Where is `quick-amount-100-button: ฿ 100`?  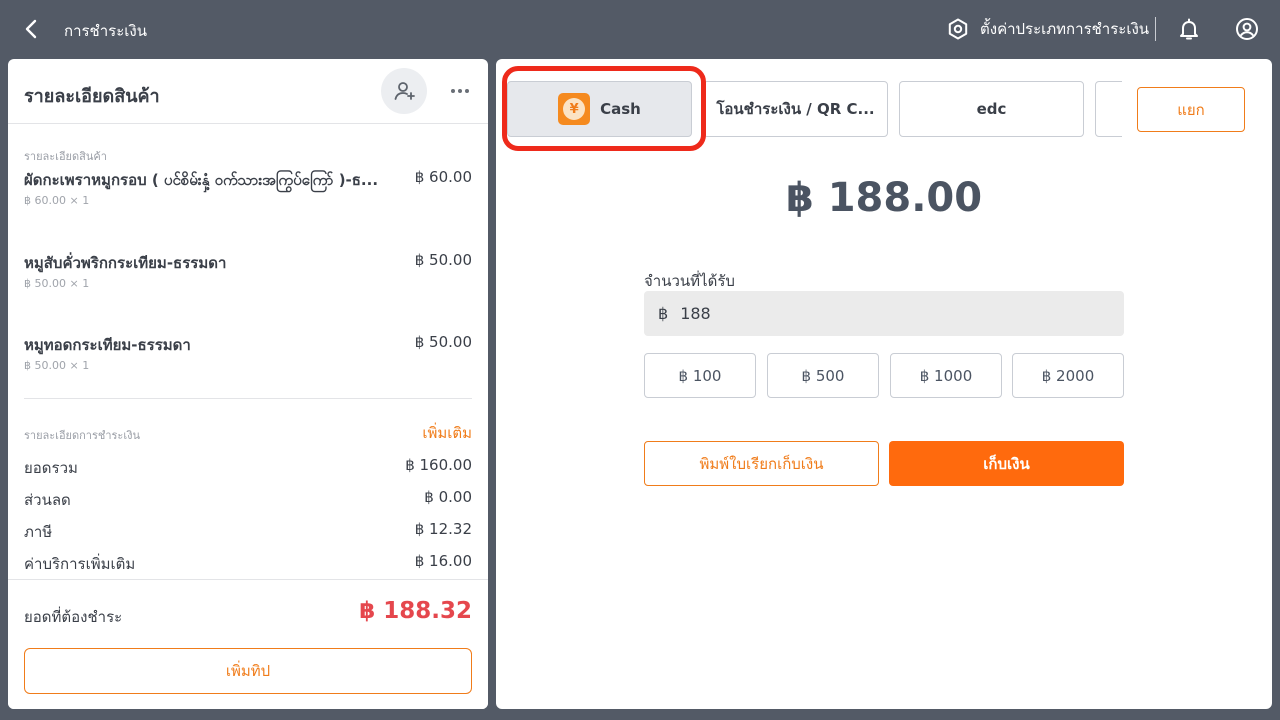
quick-amount-100-button: ฿ 100 is located at coordinates (700, 375).